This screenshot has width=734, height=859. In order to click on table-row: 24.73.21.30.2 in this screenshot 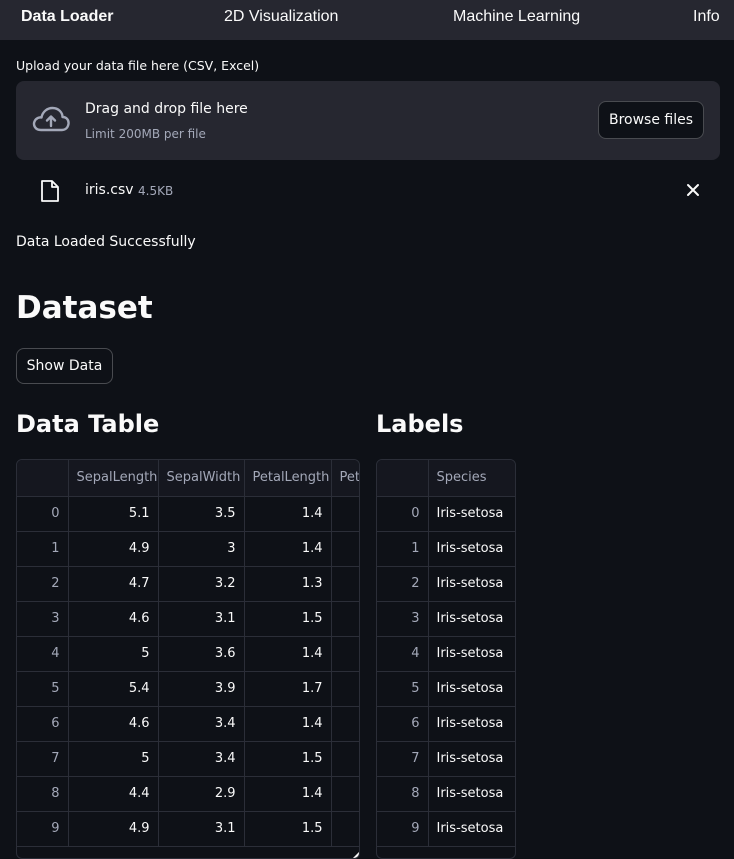, I will do `click(188, 584)`.